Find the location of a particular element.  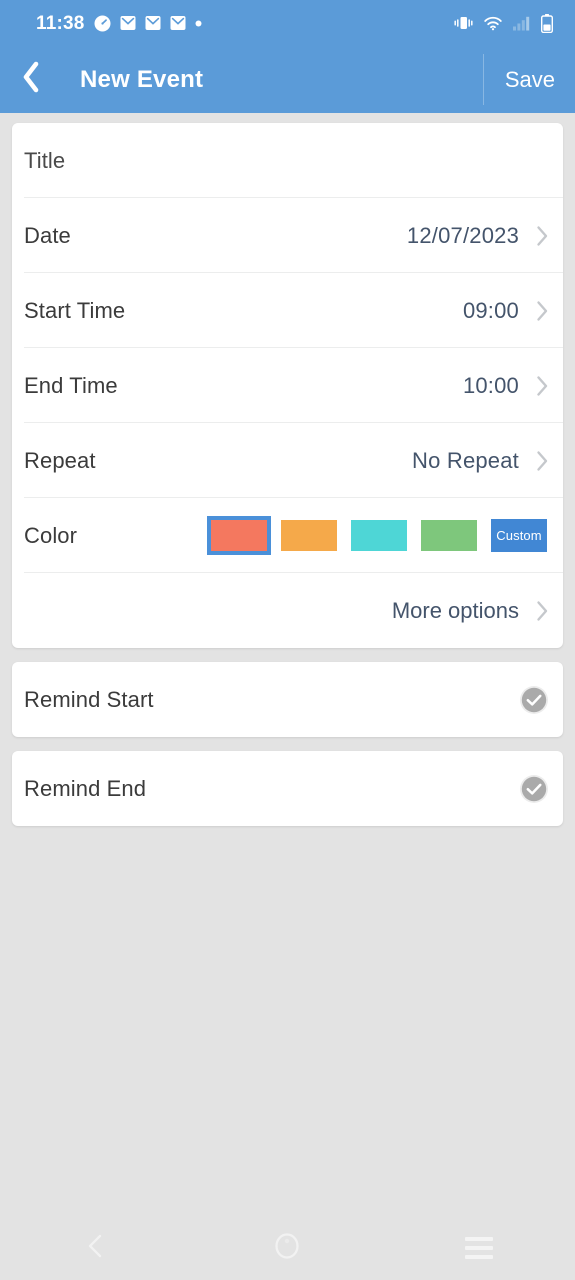

form-row-start-time: Start Time 09:00 is located at coordinates (287, 310).